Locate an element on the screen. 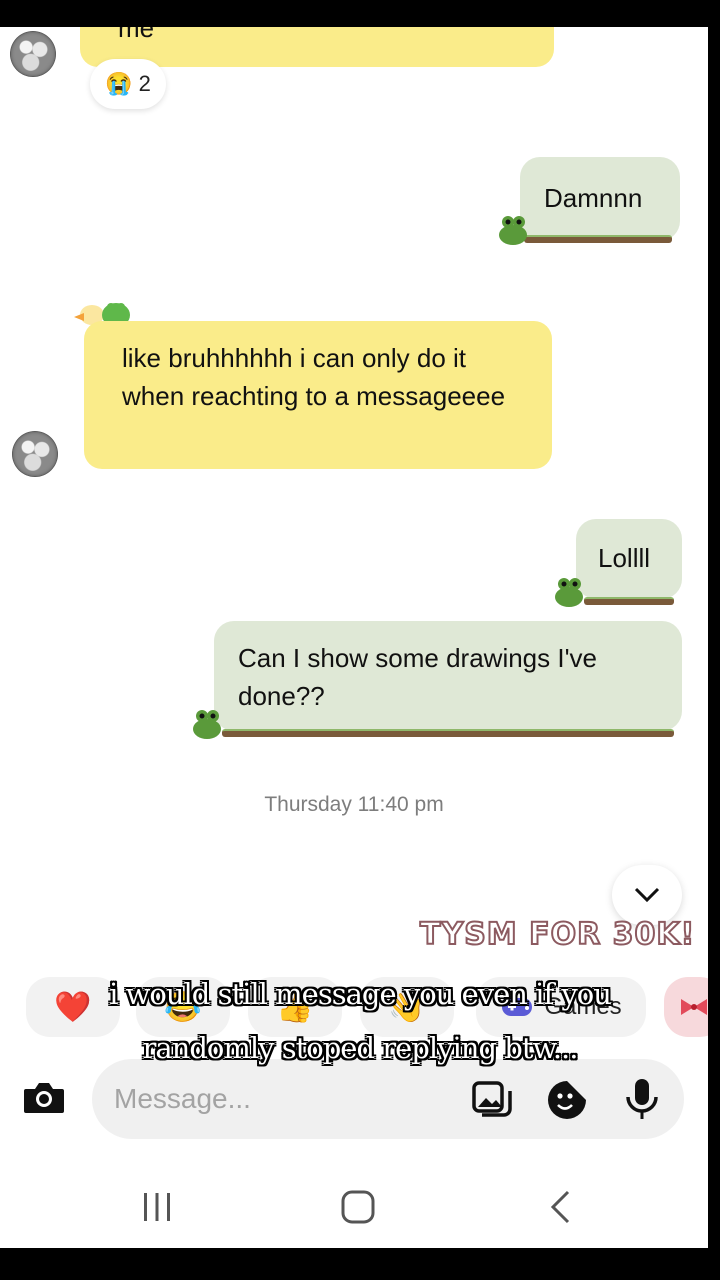 This screenshot has width=720, height=1280. camera-icon is located at coordinates (44, 1098).